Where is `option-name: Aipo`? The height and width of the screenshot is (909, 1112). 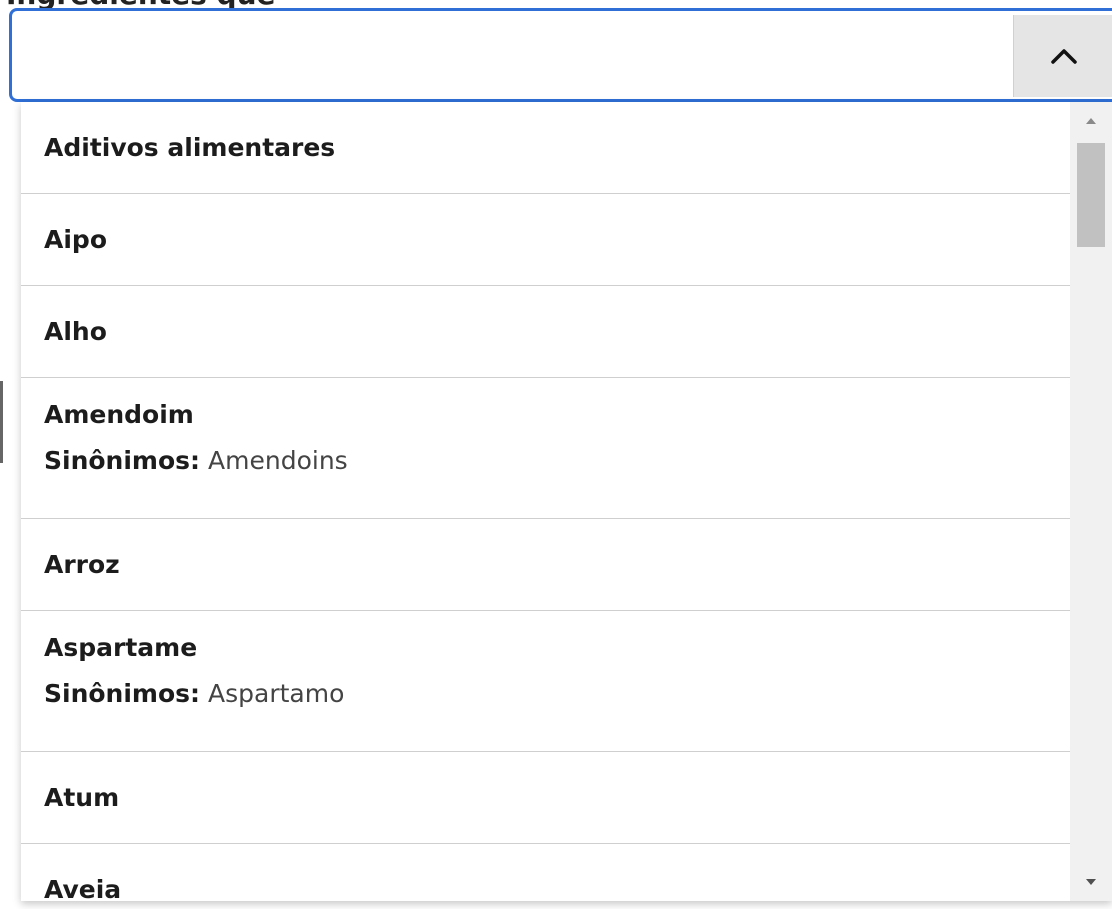
option-name: Aipo is located at coordinates (75, 239).